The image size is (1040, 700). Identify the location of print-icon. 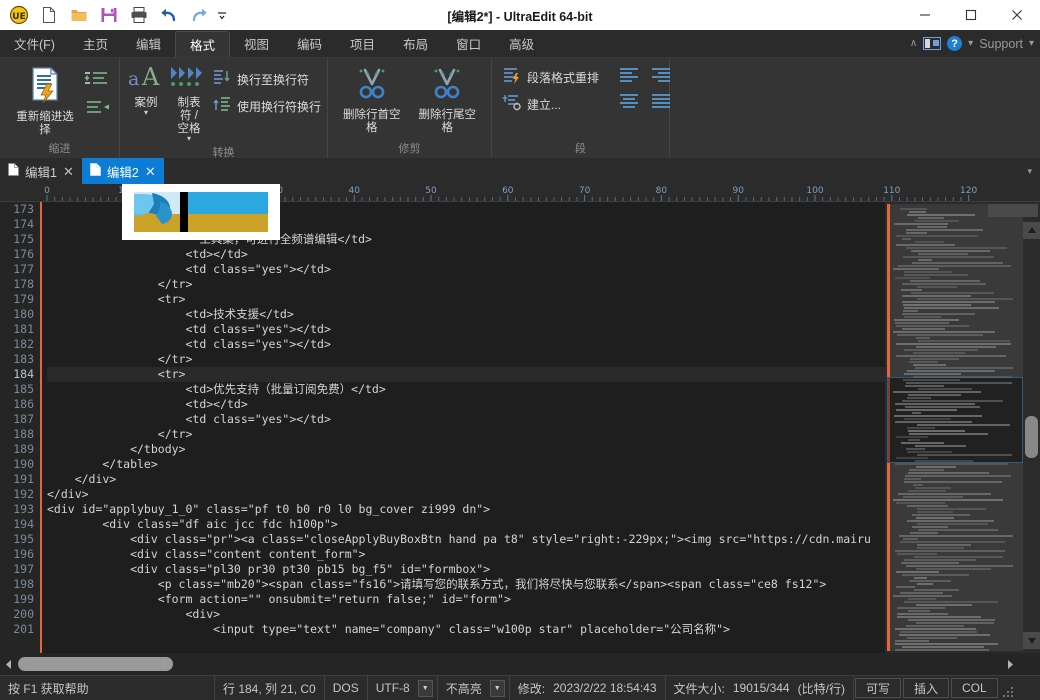
(139, 15).